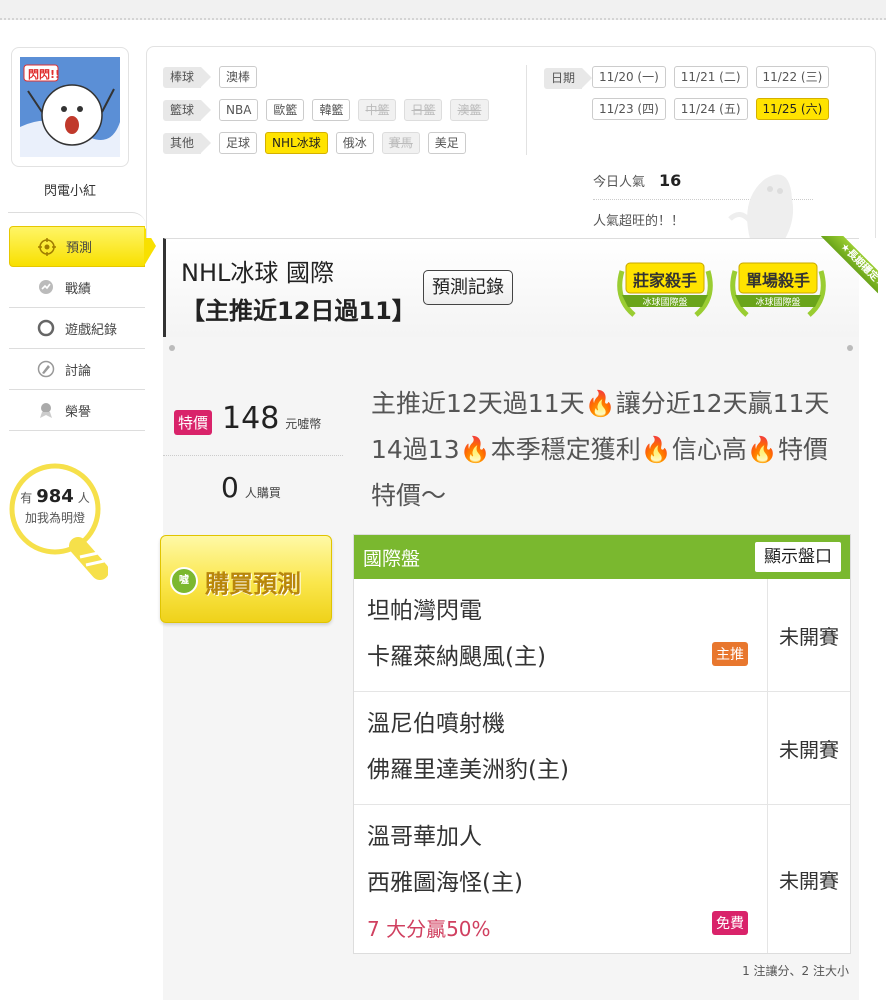 Image resolution: width=886 pixels, height=1000 pixels. Describe the element at coordinates (91, 330) in the screenshot. I see `nav-label: 遊戲紀錄` at that location.